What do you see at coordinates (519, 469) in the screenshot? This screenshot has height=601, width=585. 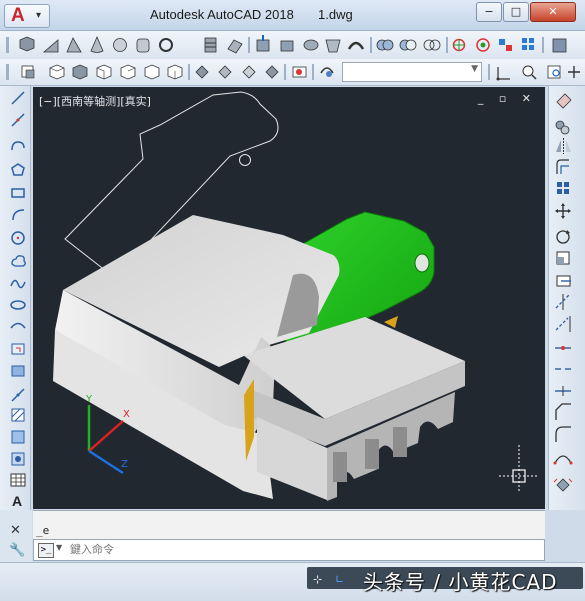 I see `cursor-crosshair-icon` at bounding box center [519, 469].